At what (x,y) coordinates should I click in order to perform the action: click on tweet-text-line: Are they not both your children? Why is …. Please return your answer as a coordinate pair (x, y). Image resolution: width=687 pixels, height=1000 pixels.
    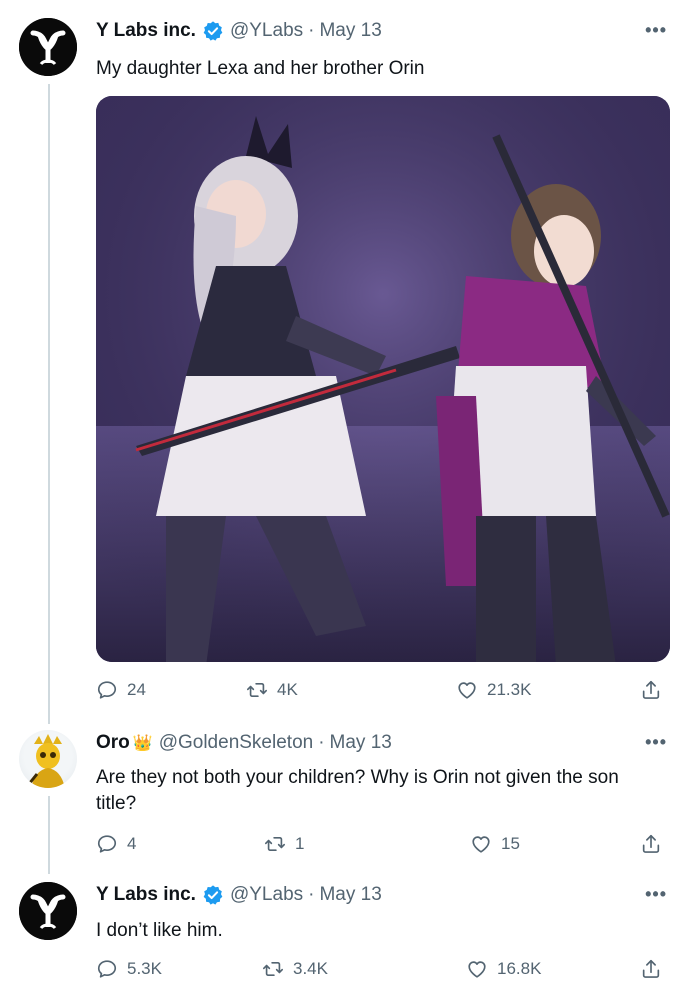
    Looking at the image, I should click on (357, 777).